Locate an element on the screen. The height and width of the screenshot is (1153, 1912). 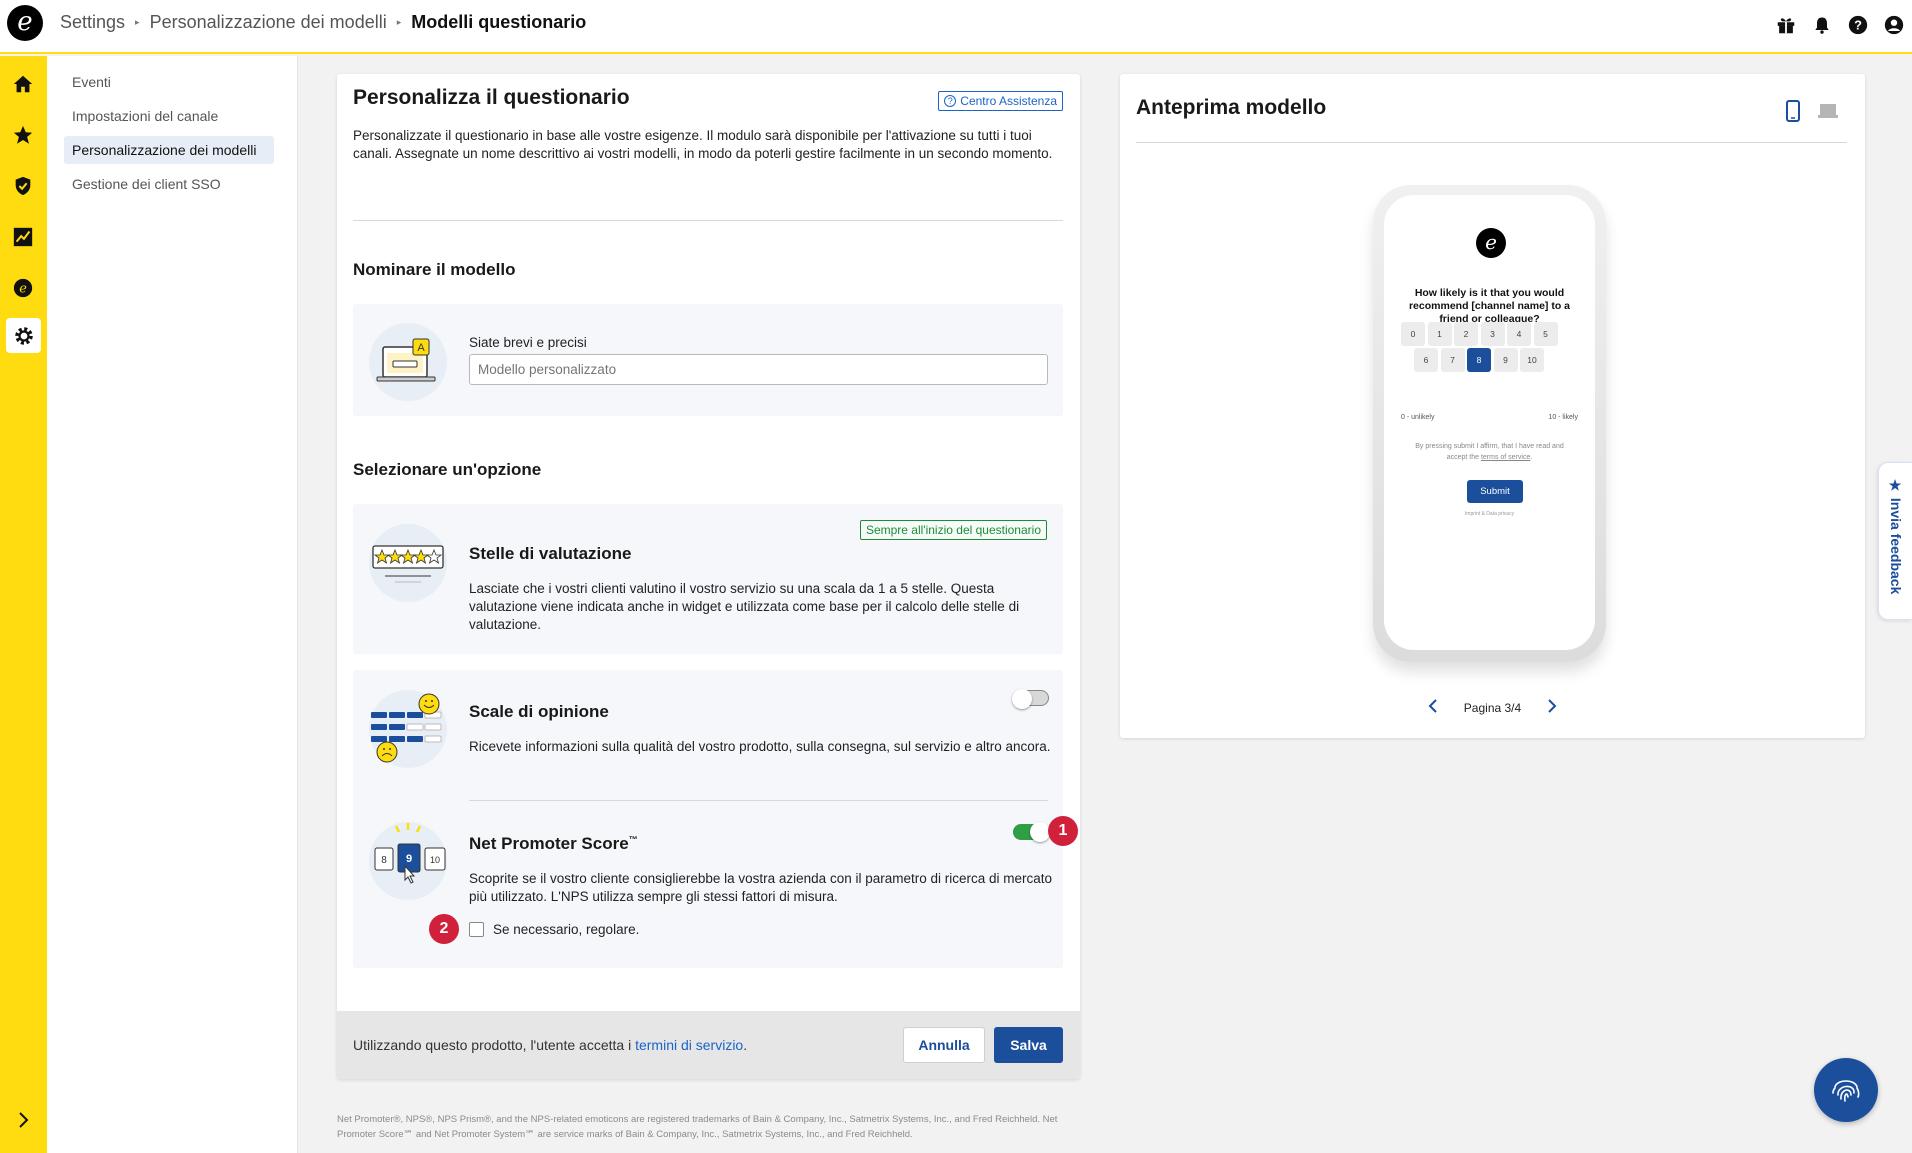
name-label: Siate brevi e precisi is located at coordinates (528, 342).